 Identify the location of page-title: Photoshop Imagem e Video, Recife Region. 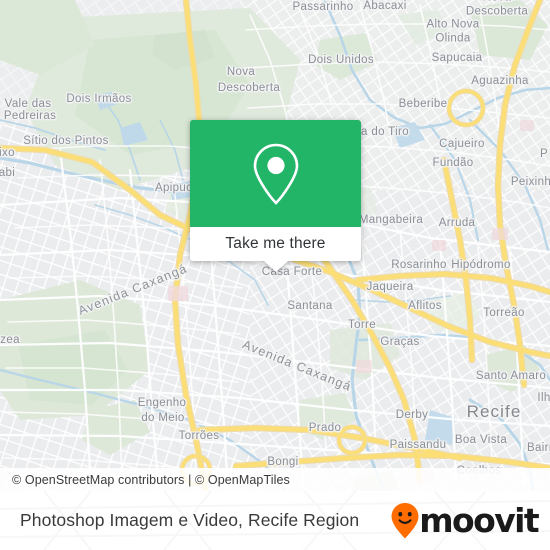
(190, 520).